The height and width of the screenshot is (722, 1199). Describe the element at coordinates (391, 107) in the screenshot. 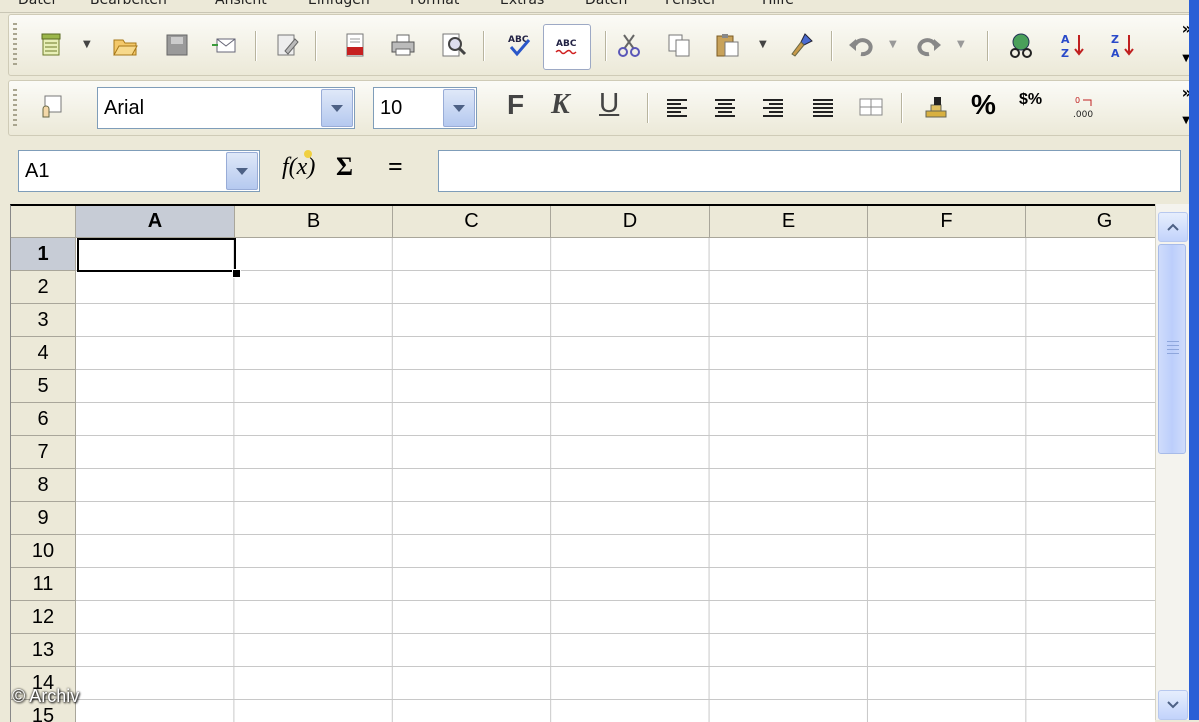

I see `font-size-value: 10` at that location.